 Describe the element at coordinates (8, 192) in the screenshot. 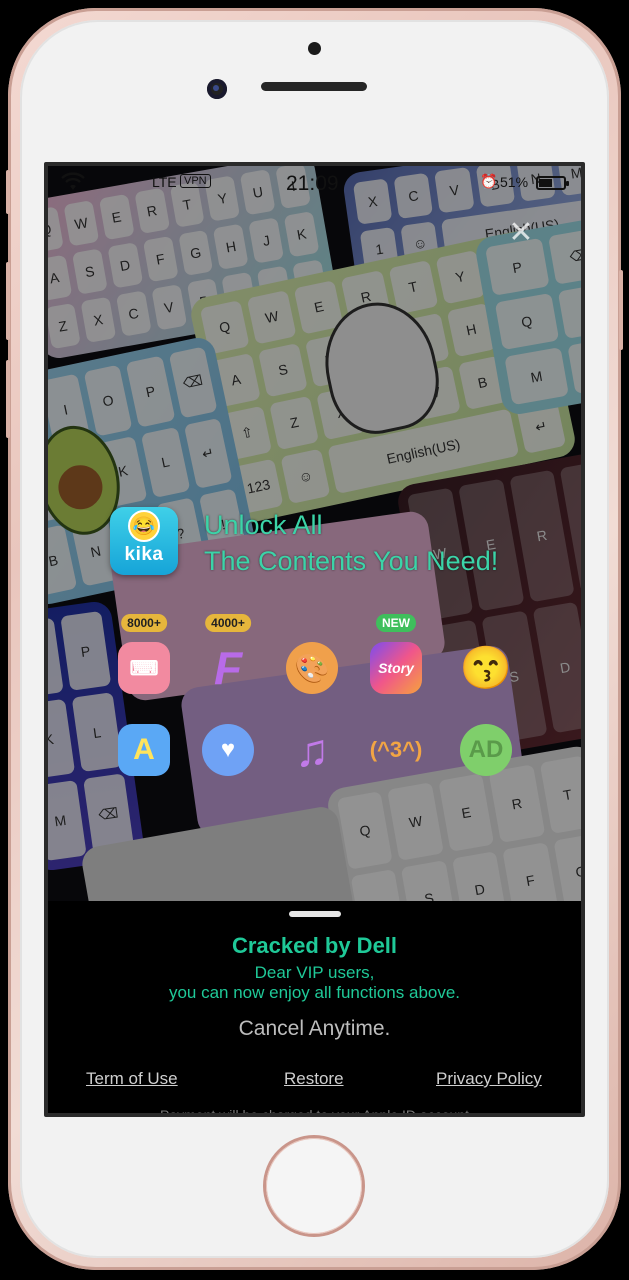

I see `mute-switch` at that location.